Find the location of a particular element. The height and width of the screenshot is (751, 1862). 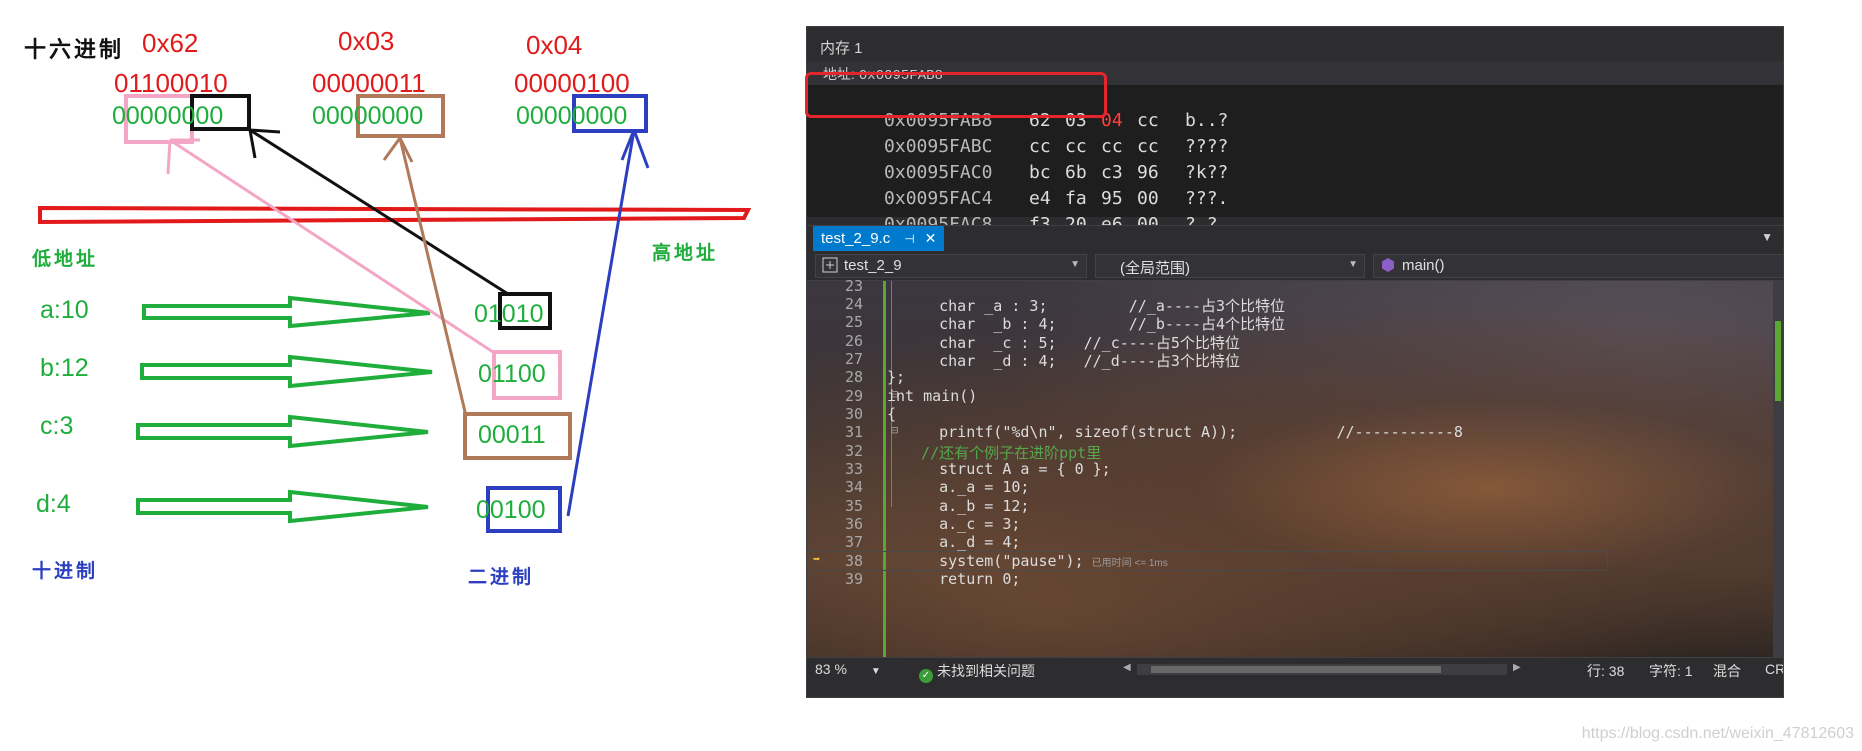

memory-row: 0x0095FAC4 e4 fa 95 00???. is located at coordinates (1056, 198).